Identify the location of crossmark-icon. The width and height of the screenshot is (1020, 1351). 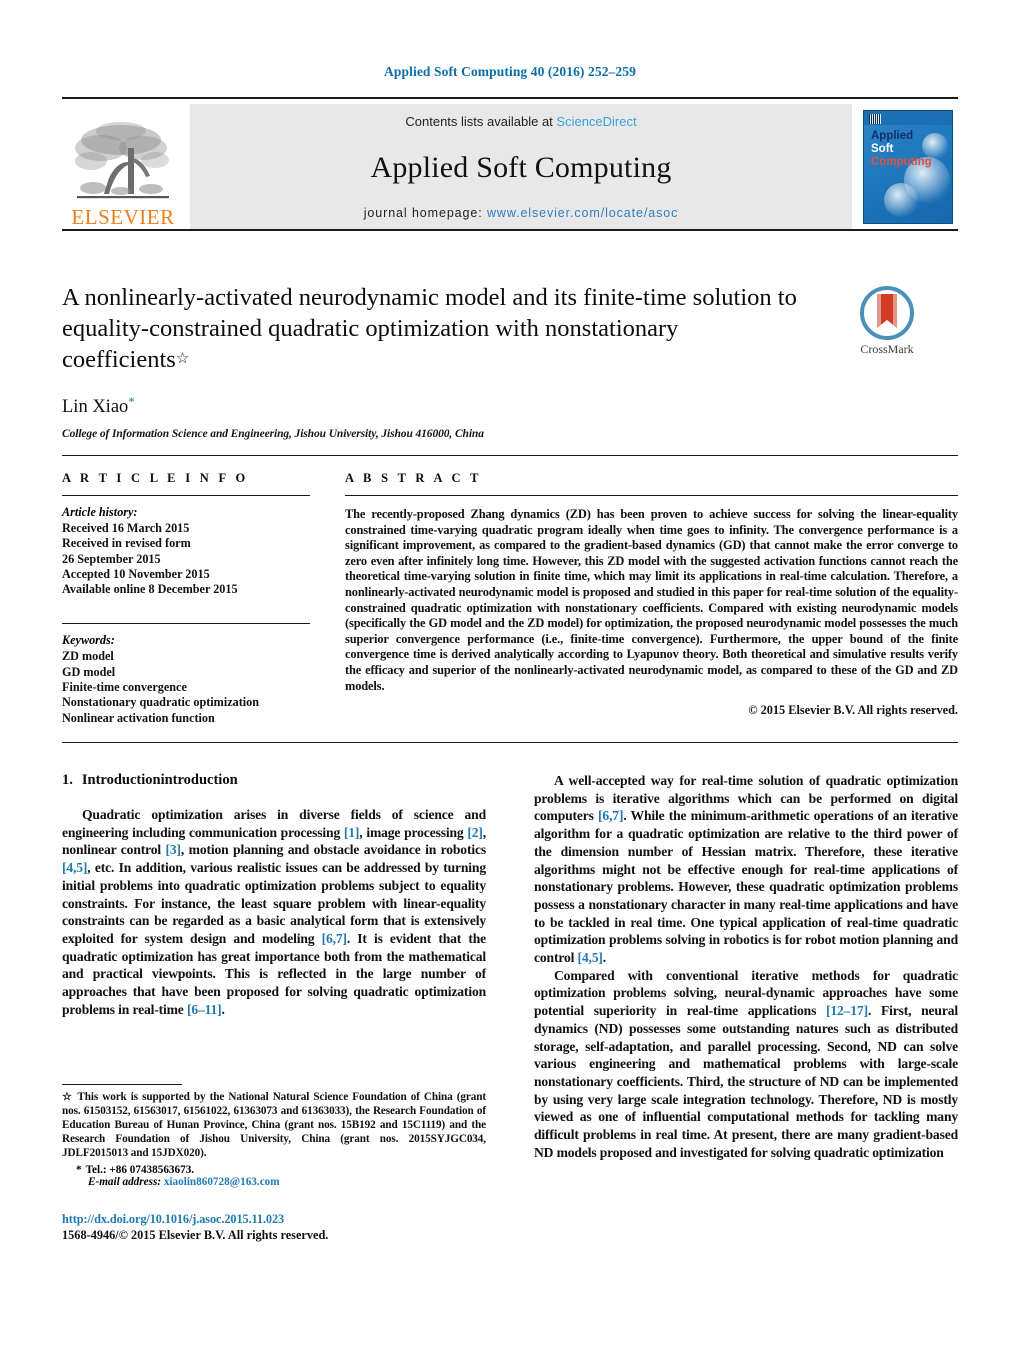
(887, 313).